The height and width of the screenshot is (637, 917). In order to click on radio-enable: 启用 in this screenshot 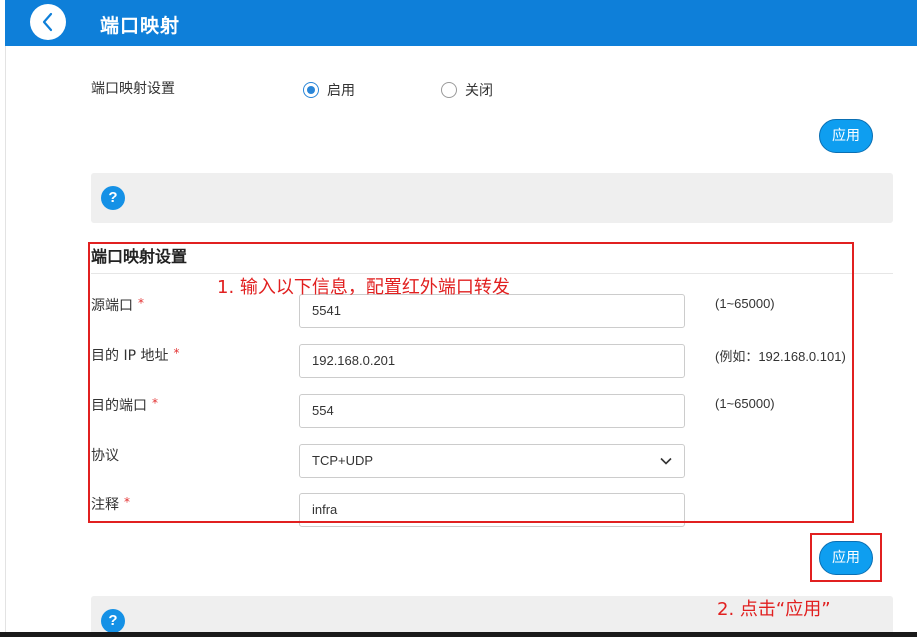, I will do `click(329, 90)`.